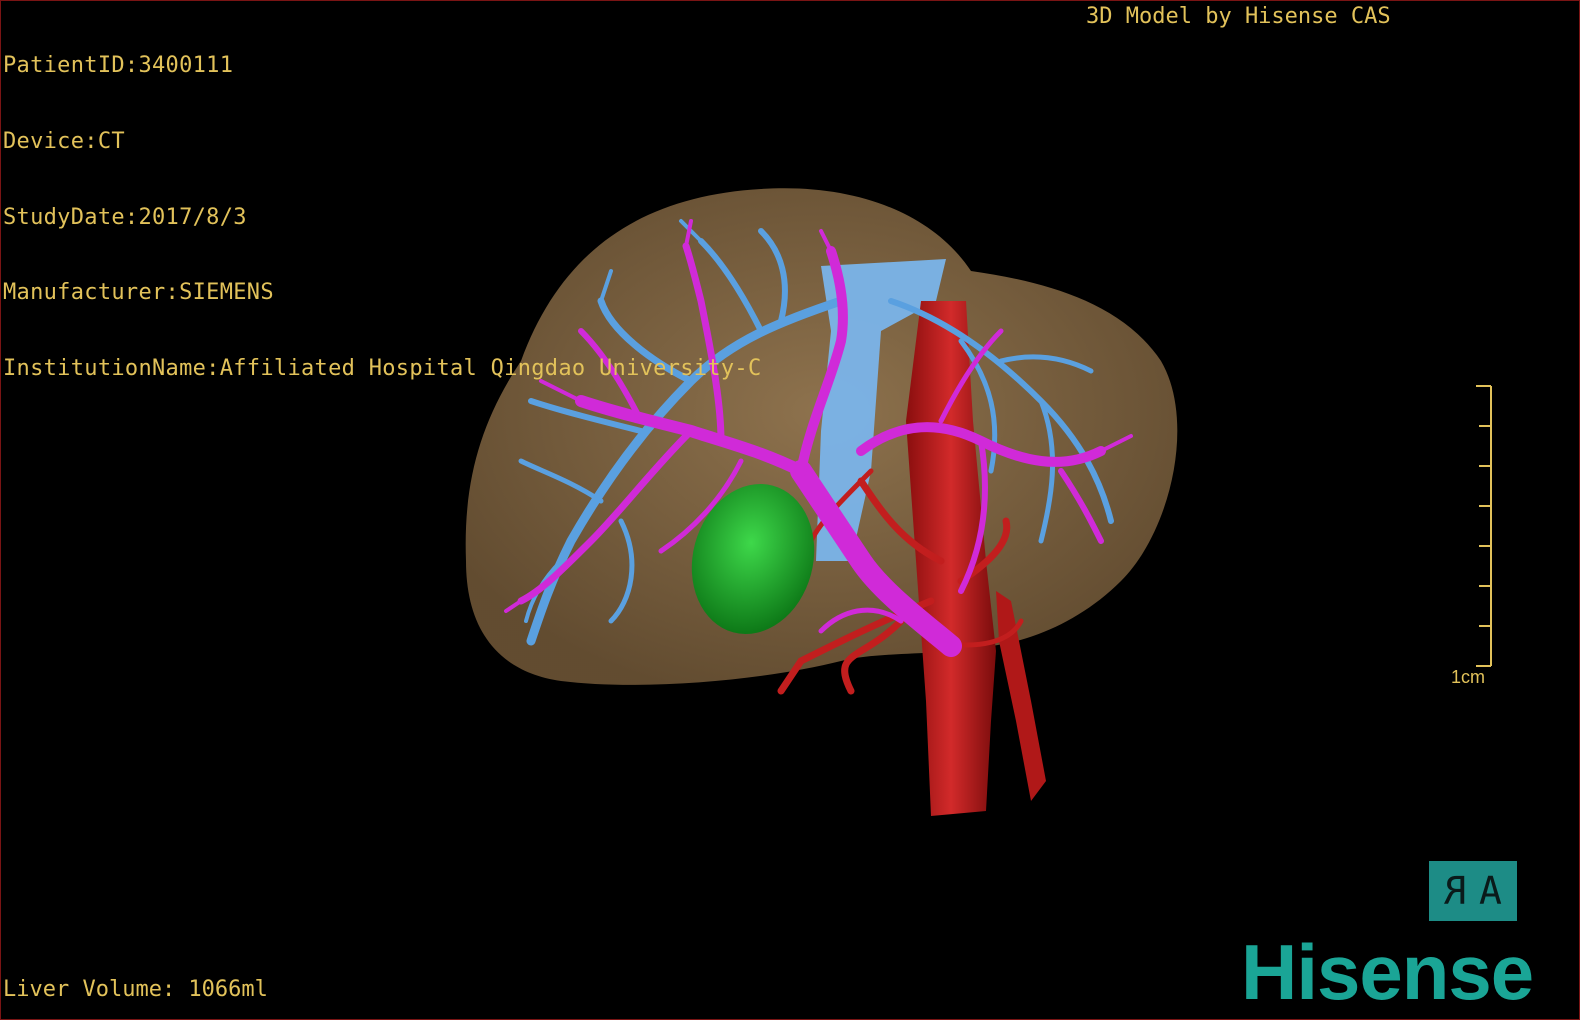  Describe the element at coordinates (1238, 16) in the screenshot. I see `model-credit: 3D Model by Hisense CAS` at that location.